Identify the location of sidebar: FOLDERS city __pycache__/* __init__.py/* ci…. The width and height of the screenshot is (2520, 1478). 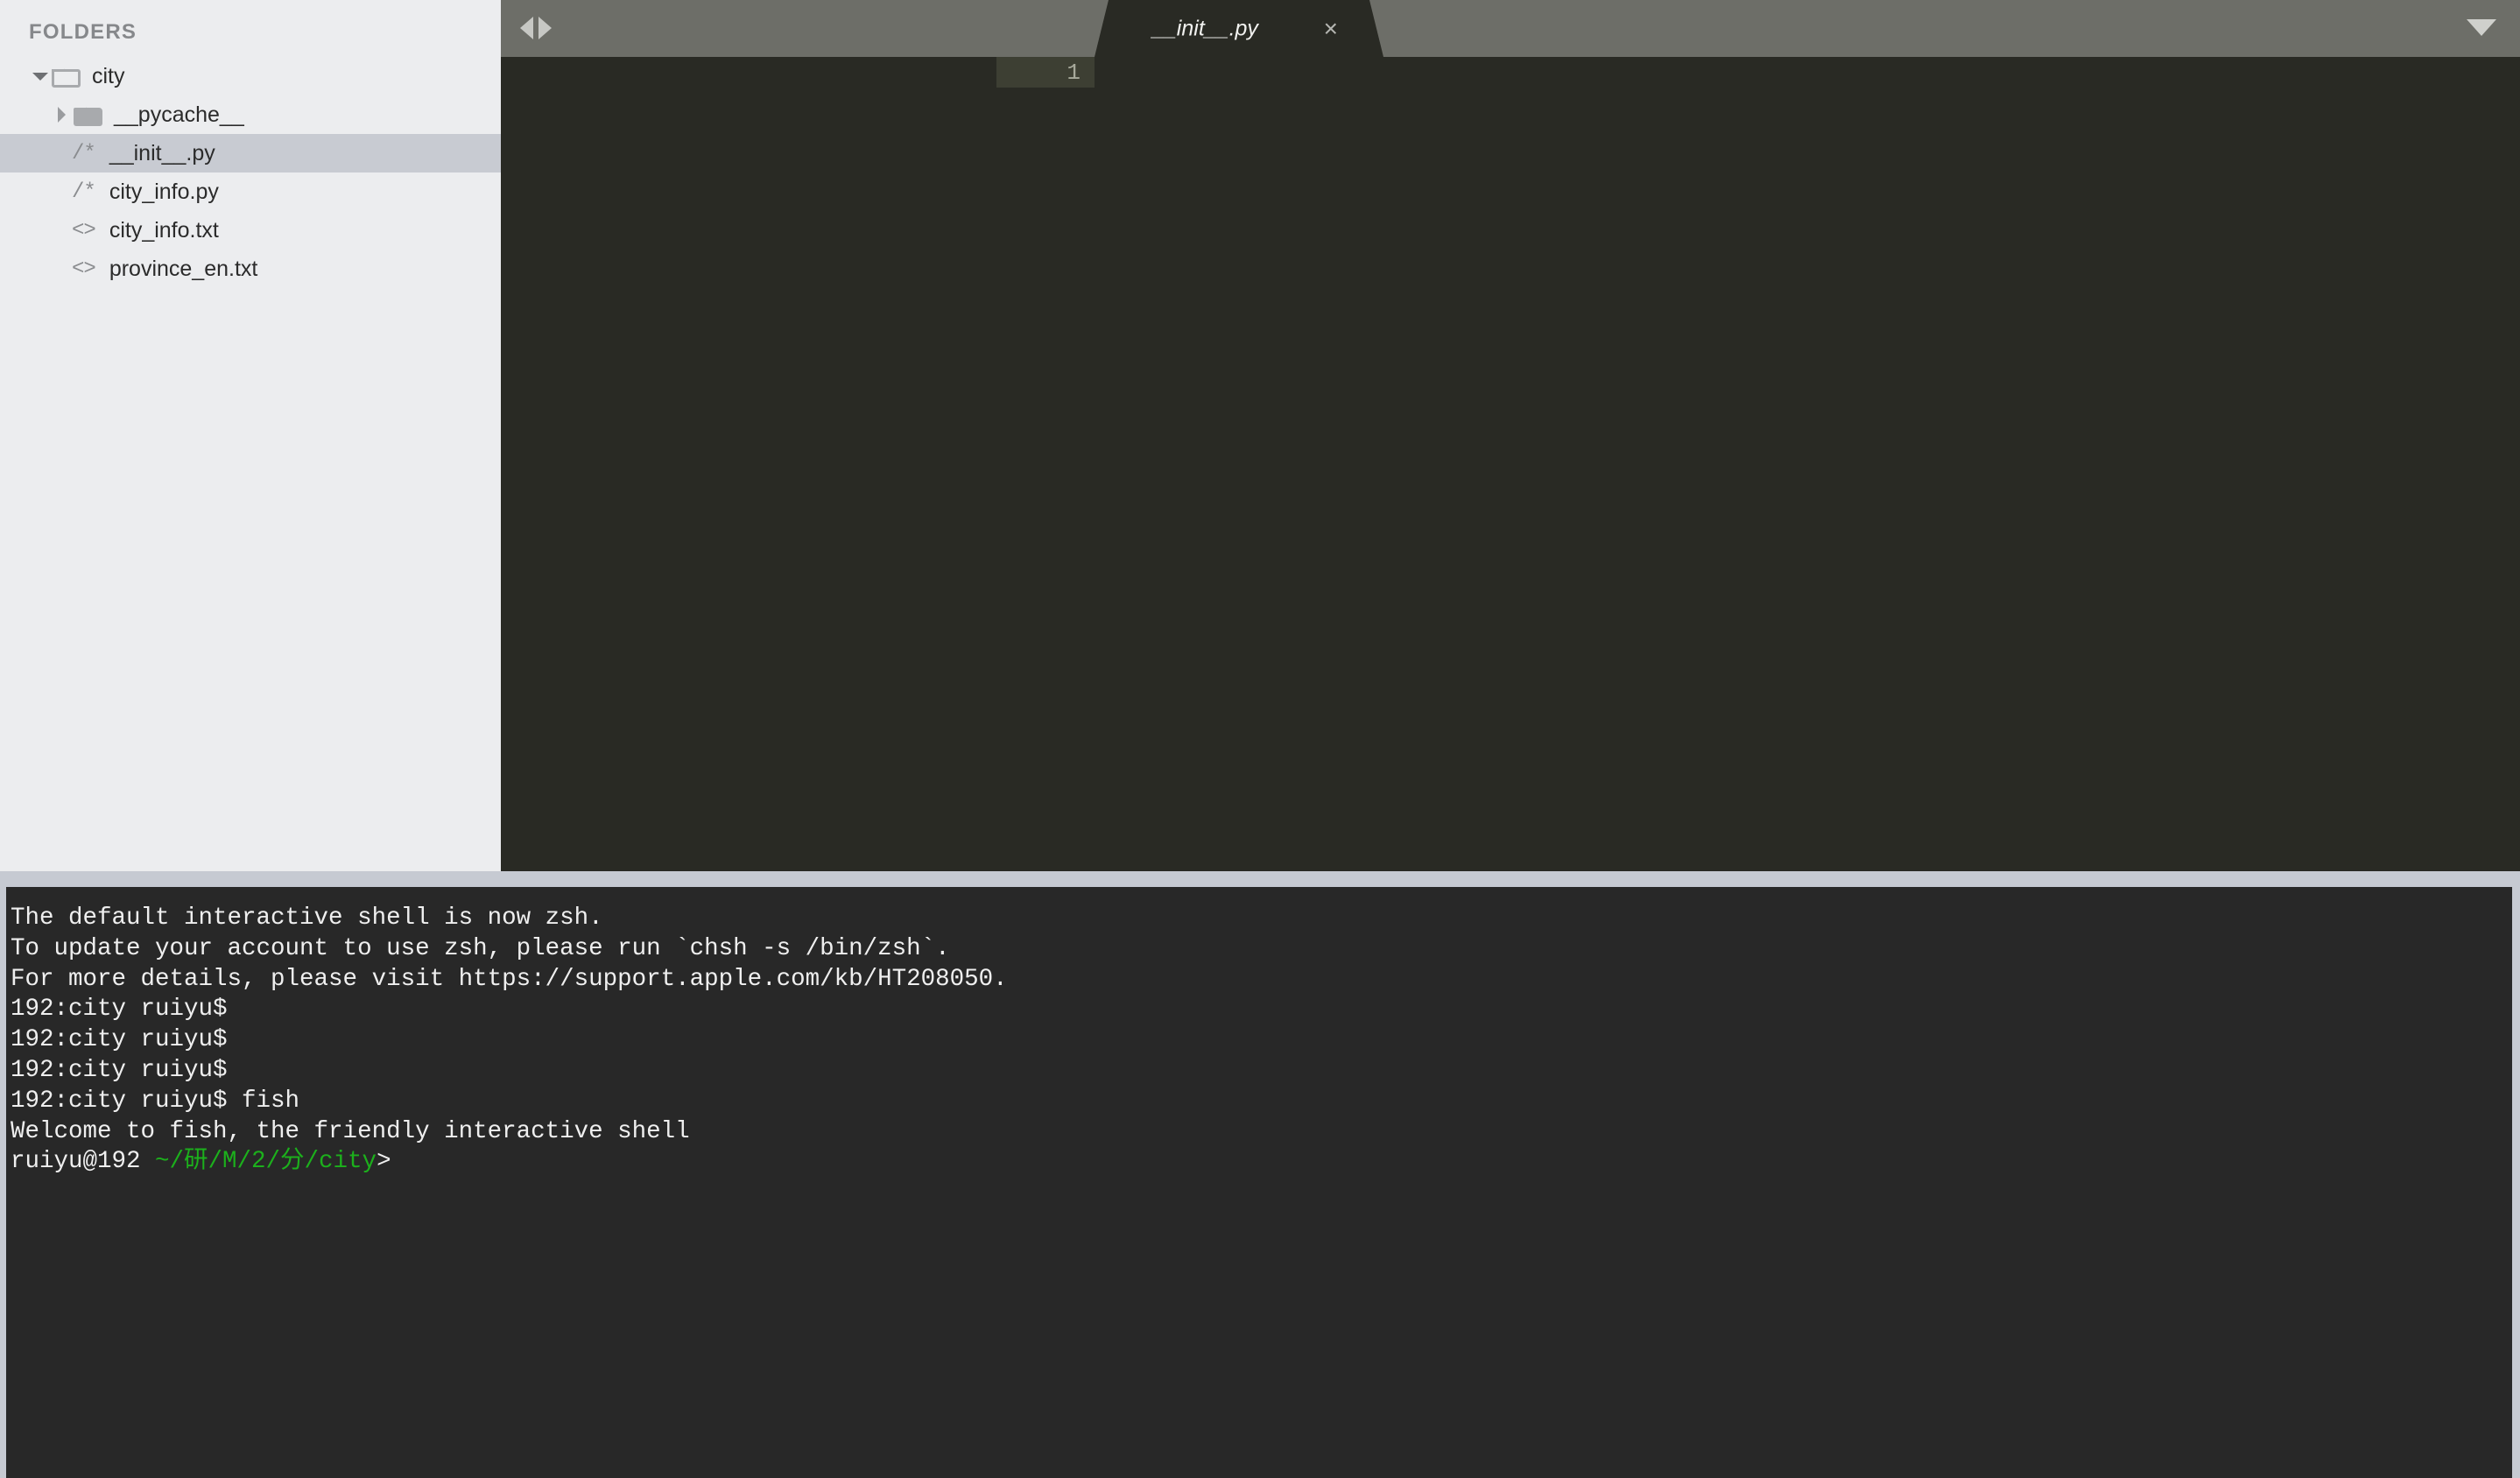
(250, 435).